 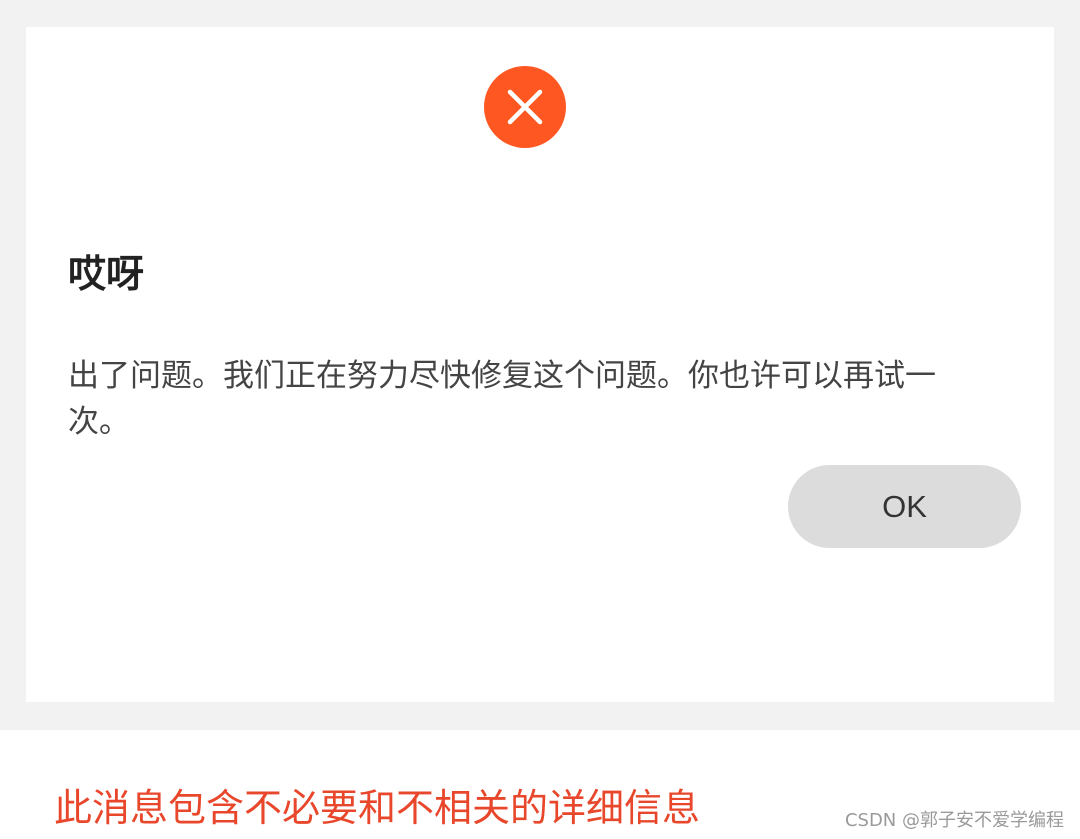 What do you see at coordinates (904, 506) in the screenshot?
I see `ok-button: OK` at bounding box center [904, 506].